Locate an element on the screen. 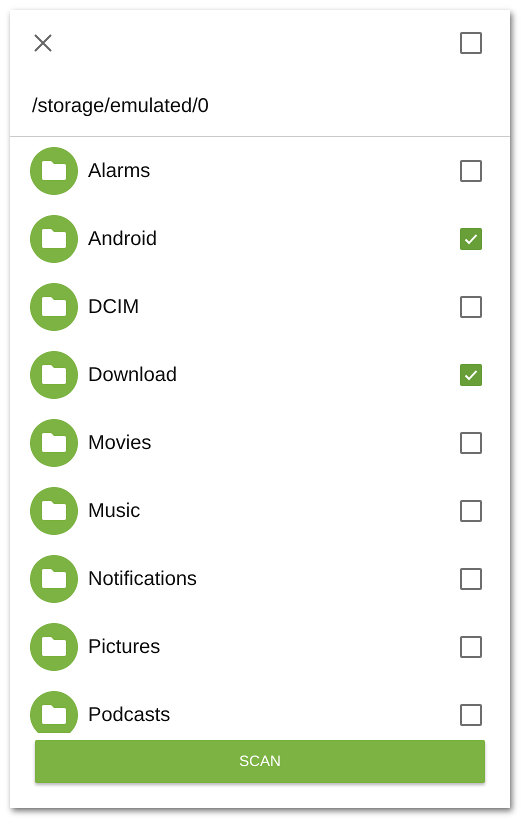  folder-name: Movies is located at coordinates (274, 443).